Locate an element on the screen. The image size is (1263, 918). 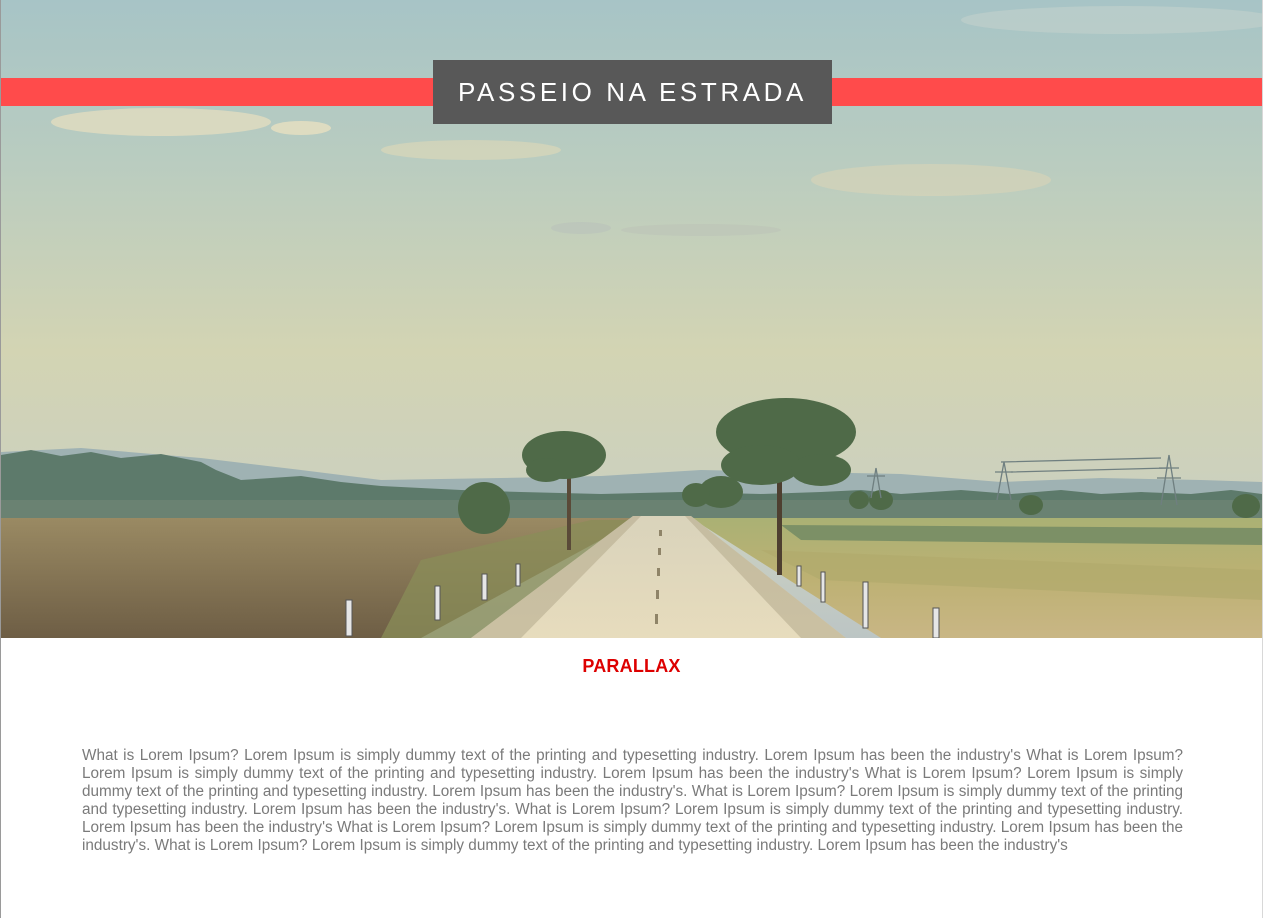
hero-title: PASSEIO NA ESTRADA is located at coordinates (632, 92).